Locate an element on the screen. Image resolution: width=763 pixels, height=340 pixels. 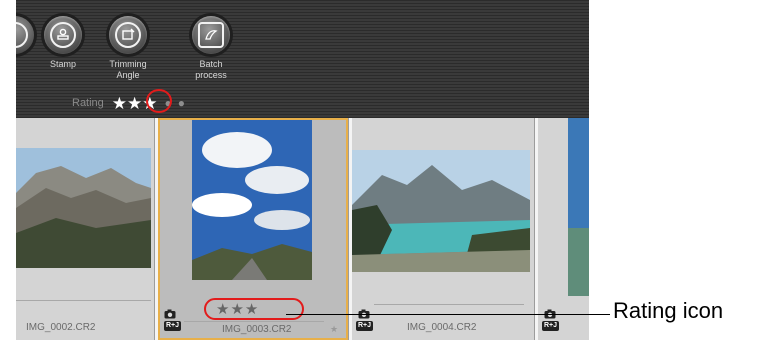
rating-highlight-circle is located at coordinates (159, 101).